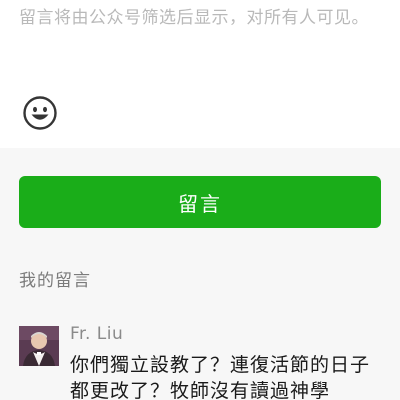 This screenshot has width=400, height=400. I want to click on avatar, so click(39, 346).